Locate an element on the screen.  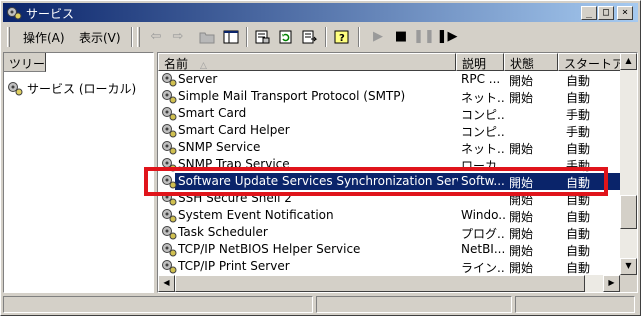
list-header: 名前△ 説明 状態 スタートアップ is located at coordinates (397, 62).